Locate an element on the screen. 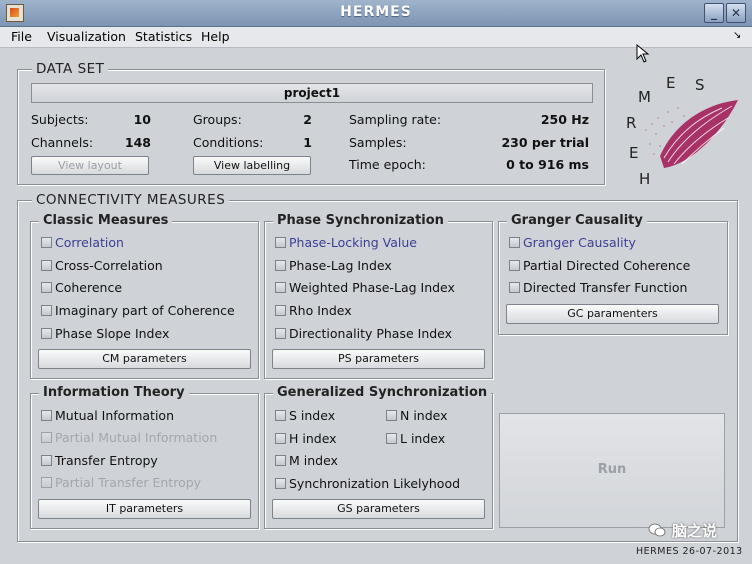  phase-sync-title: Phase Synchronization is located at coordinates (360, 220).